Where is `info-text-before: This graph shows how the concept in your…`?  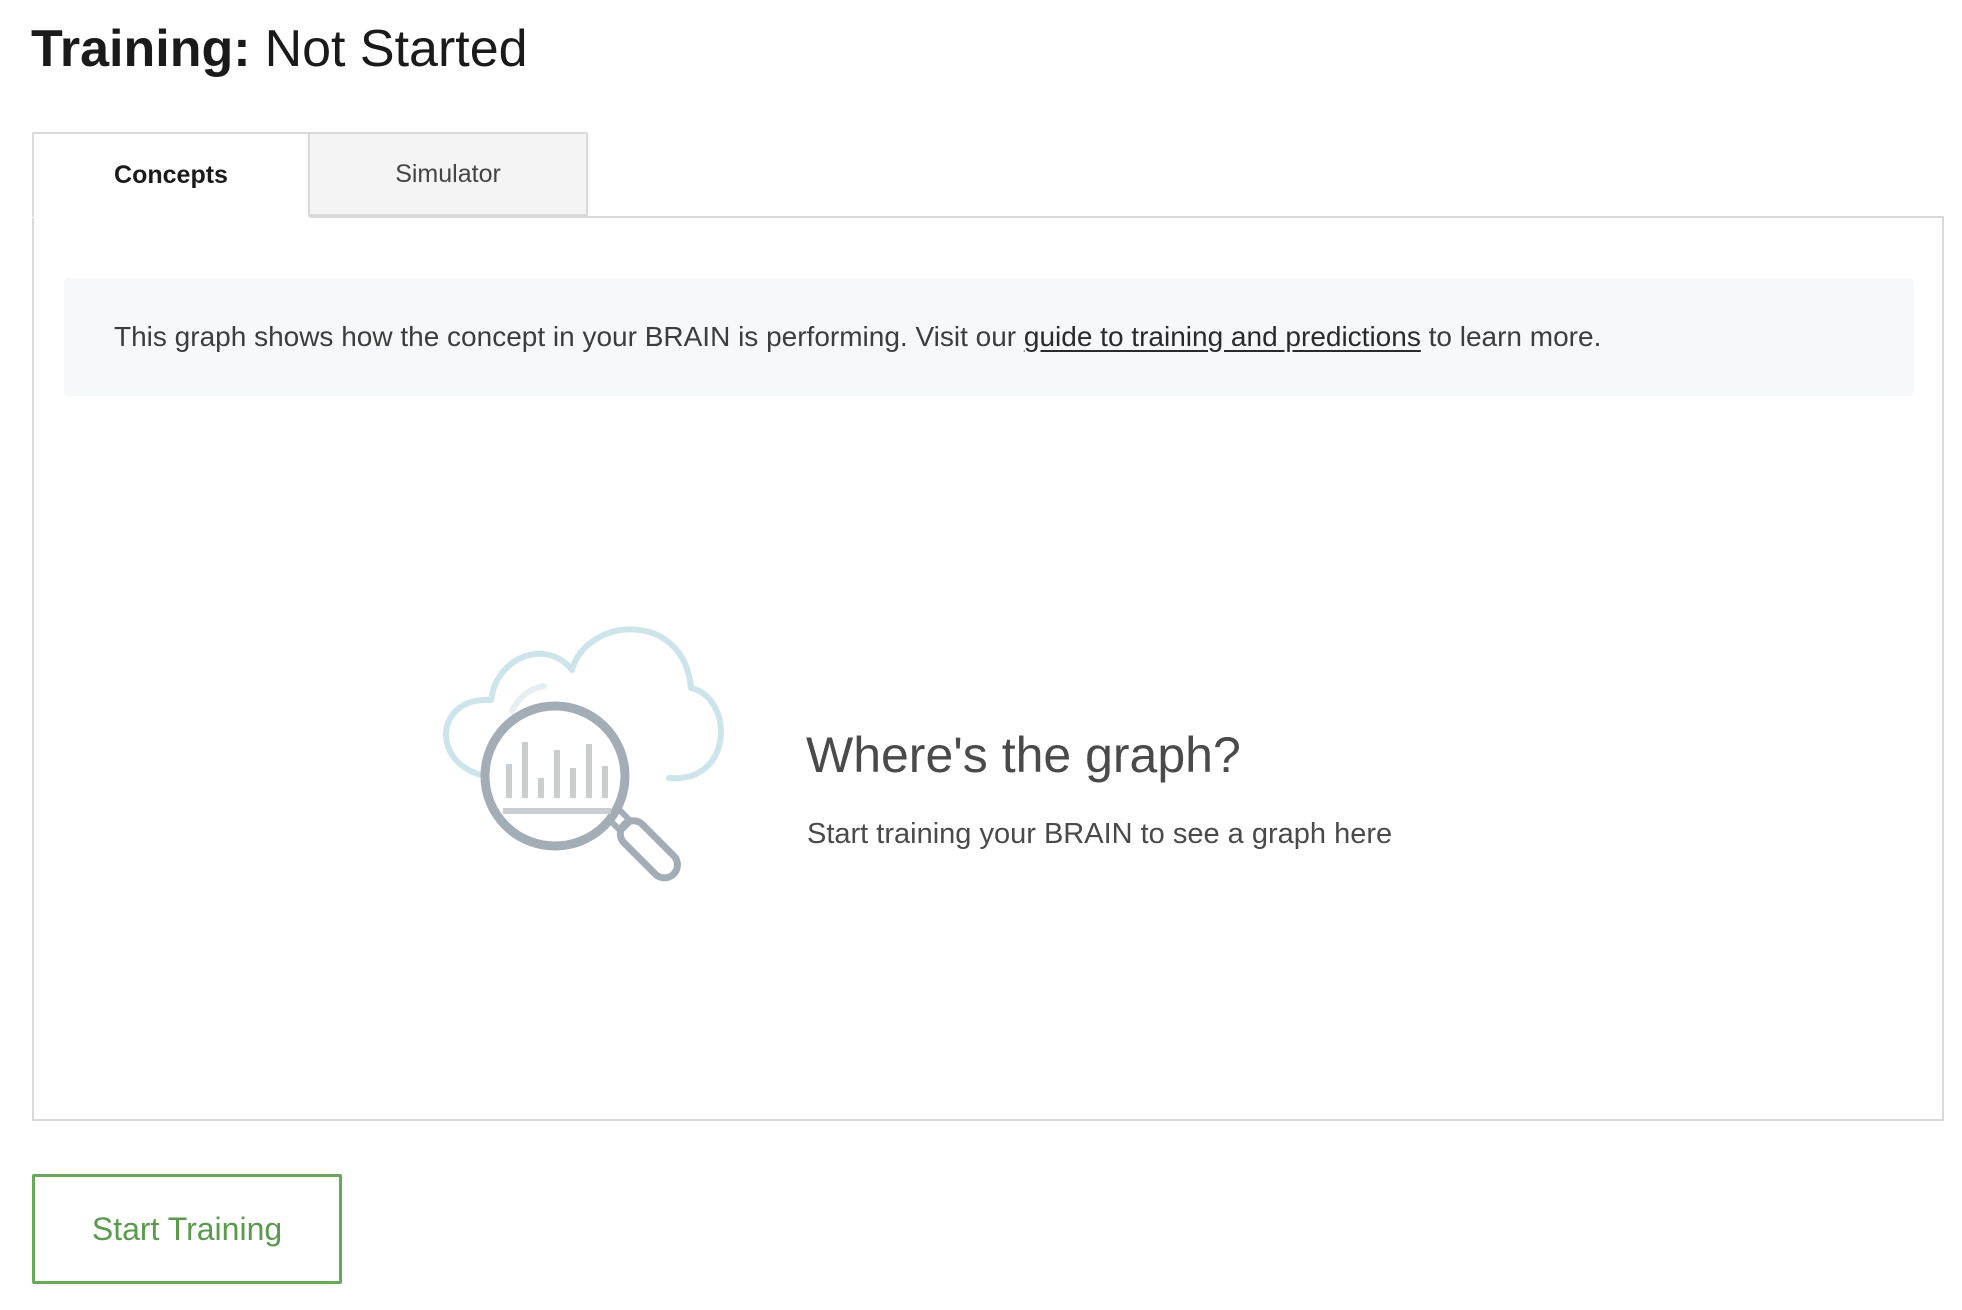
info-text-before: This graph shows how the concept in your… is located at coordinates (569, 336).